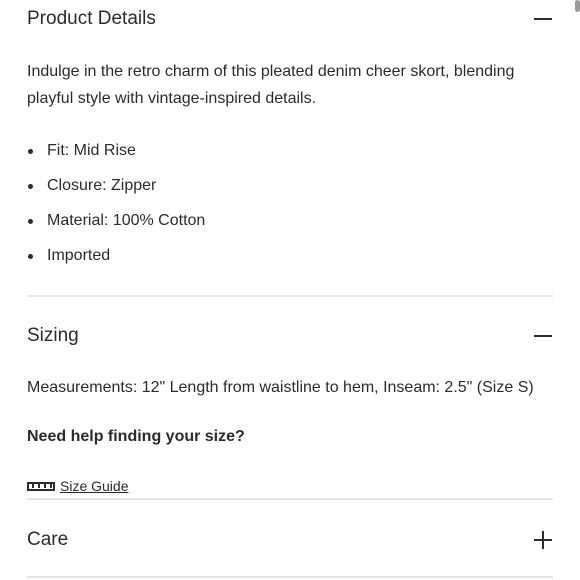 The width and height of the screenshot is (580, 580). I want to click on scrollbar-thumb, so click(577, 6).